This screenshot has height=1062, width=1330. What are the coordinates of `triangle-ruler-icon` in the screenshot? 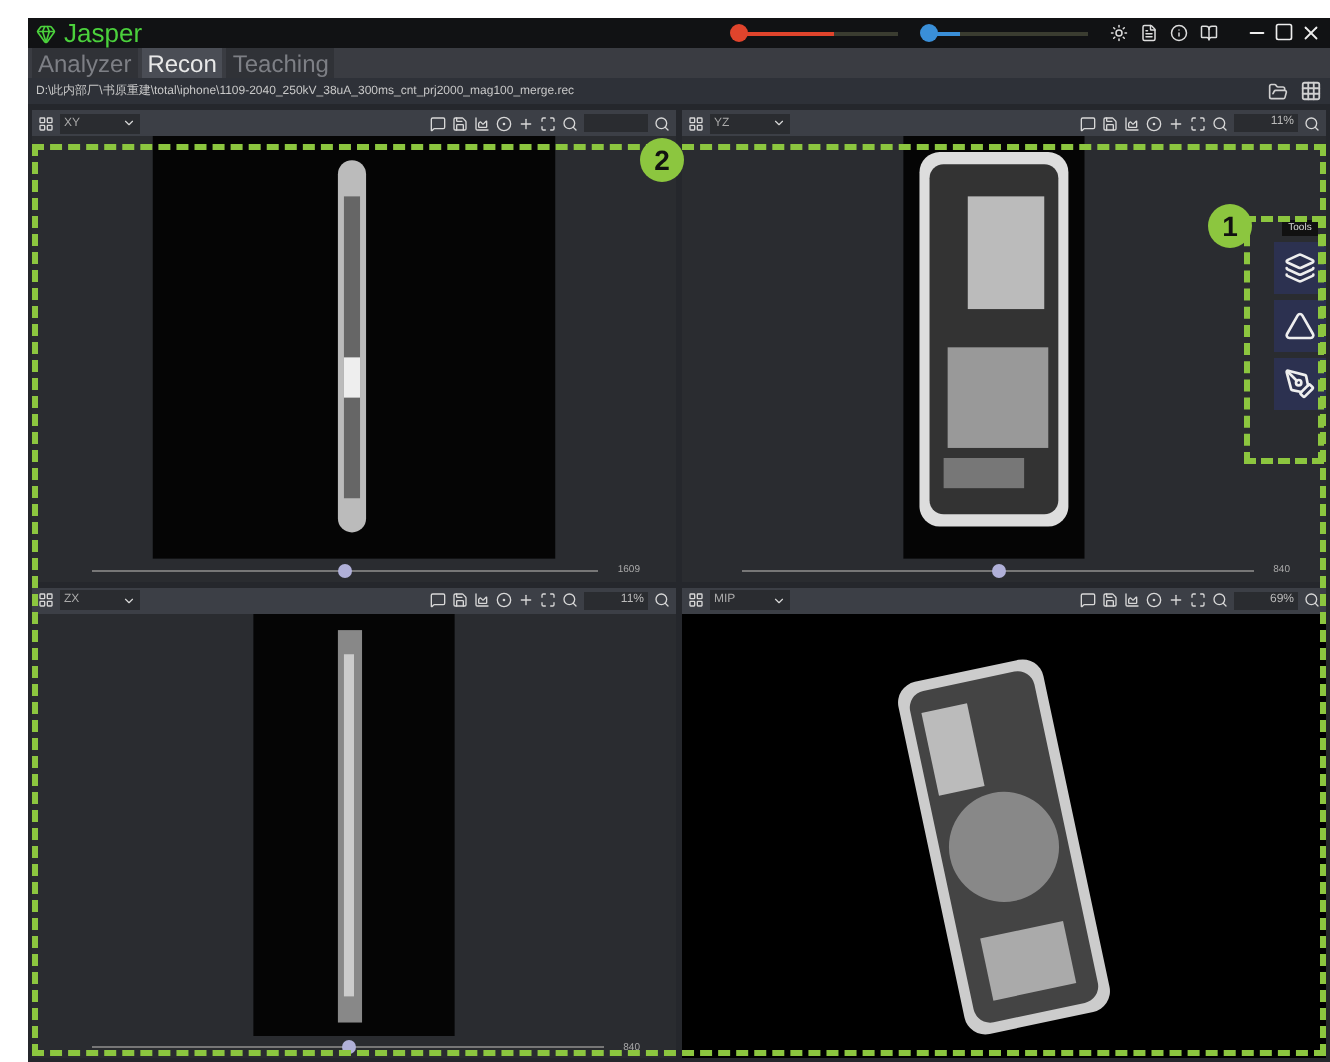 It's located at (1300, 326).